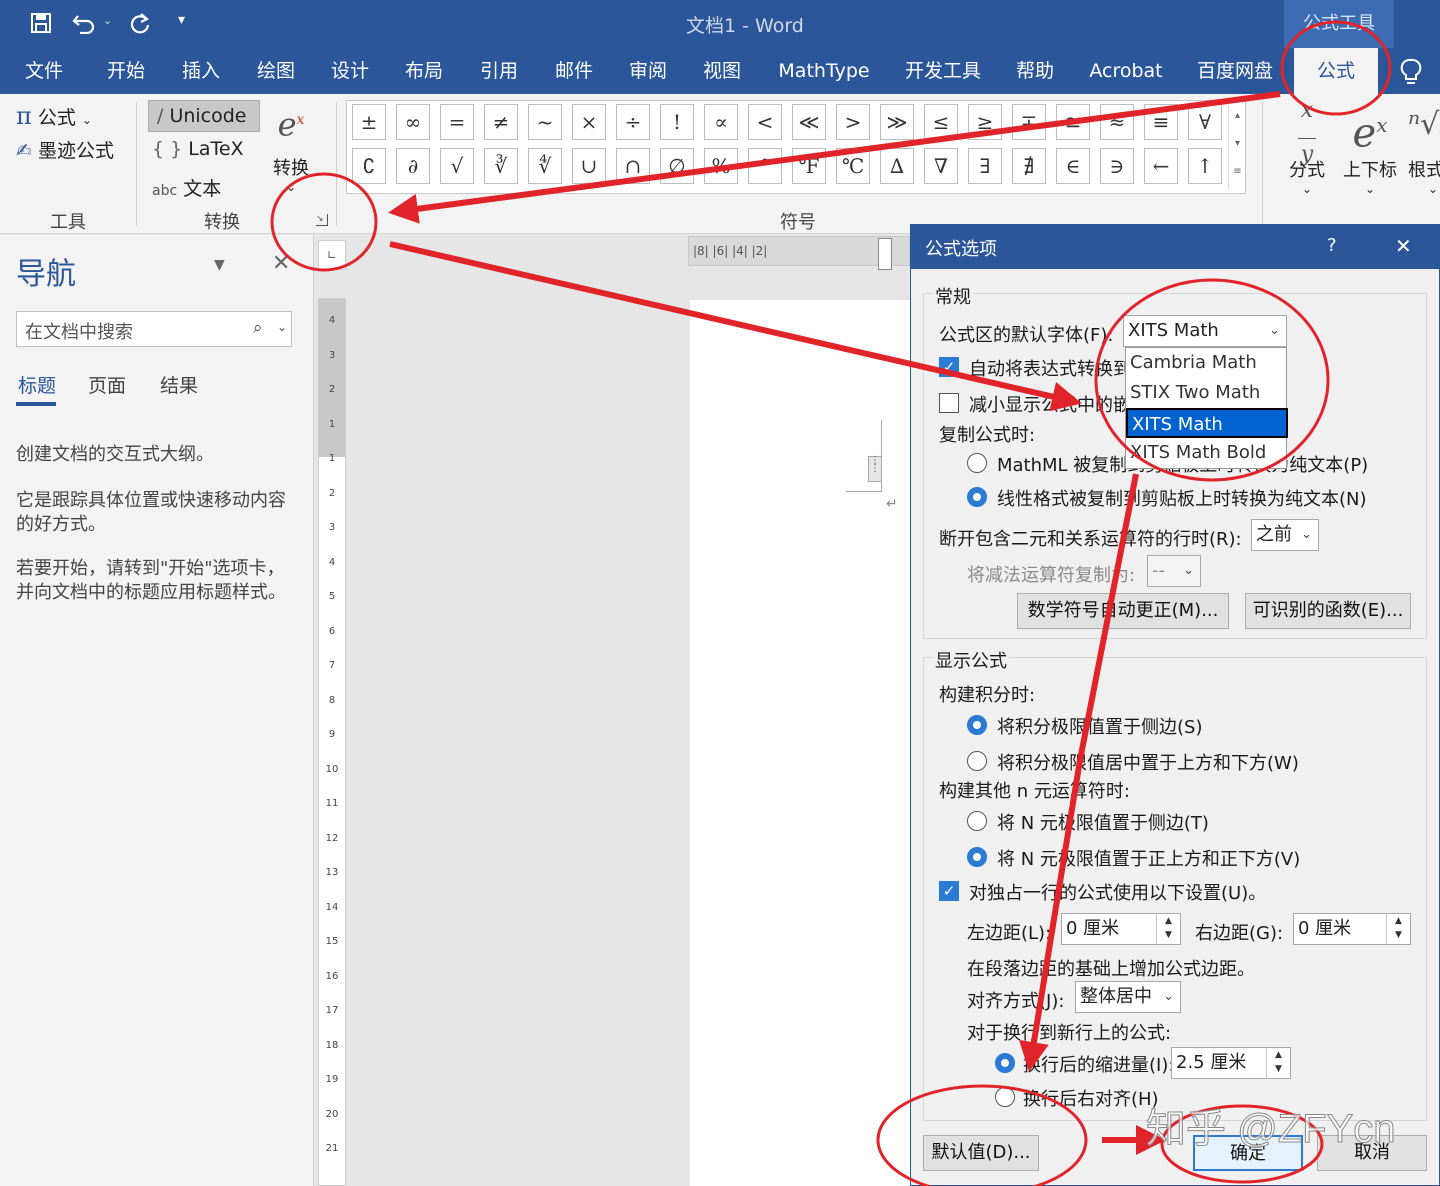 This screenshot has height=1186, width=1440. Describe the element at coordinates (589, 166) in the screenshot. I see `symbol-button: ∪` at that location.